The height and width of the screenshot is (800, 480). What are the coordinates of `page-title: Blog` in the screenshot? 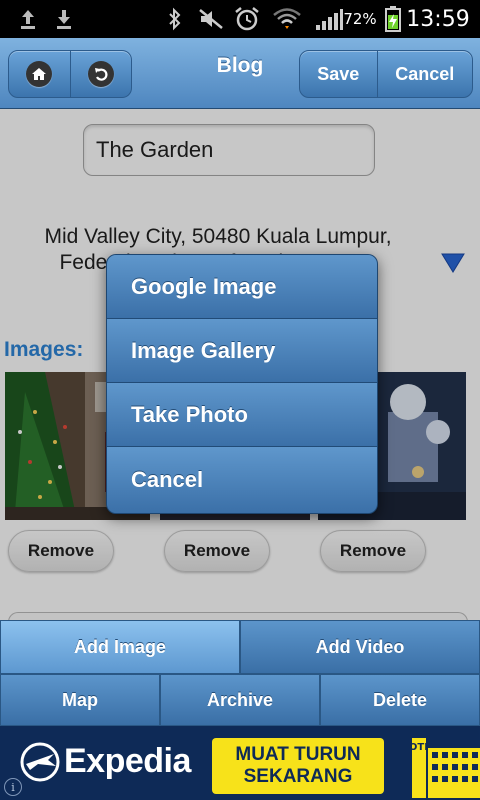 It's located at (240, 65).